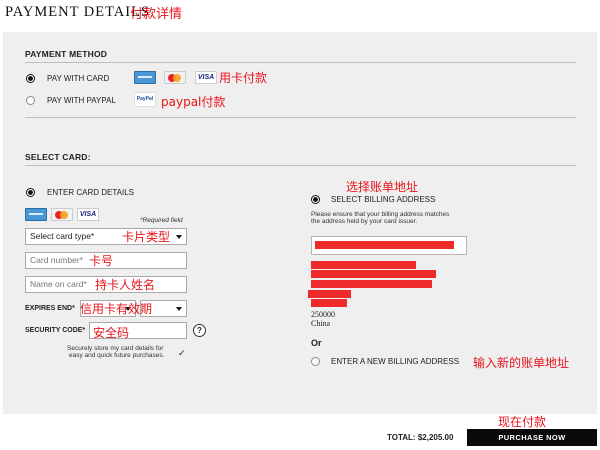 Image resolution: width=600 pixels, height=450 pixels. Describe the element at coordinates (395, 361) in the screenshot. I see `new-billing-address-label: ENTER A NEW BILLING ADDRESS` at that location.